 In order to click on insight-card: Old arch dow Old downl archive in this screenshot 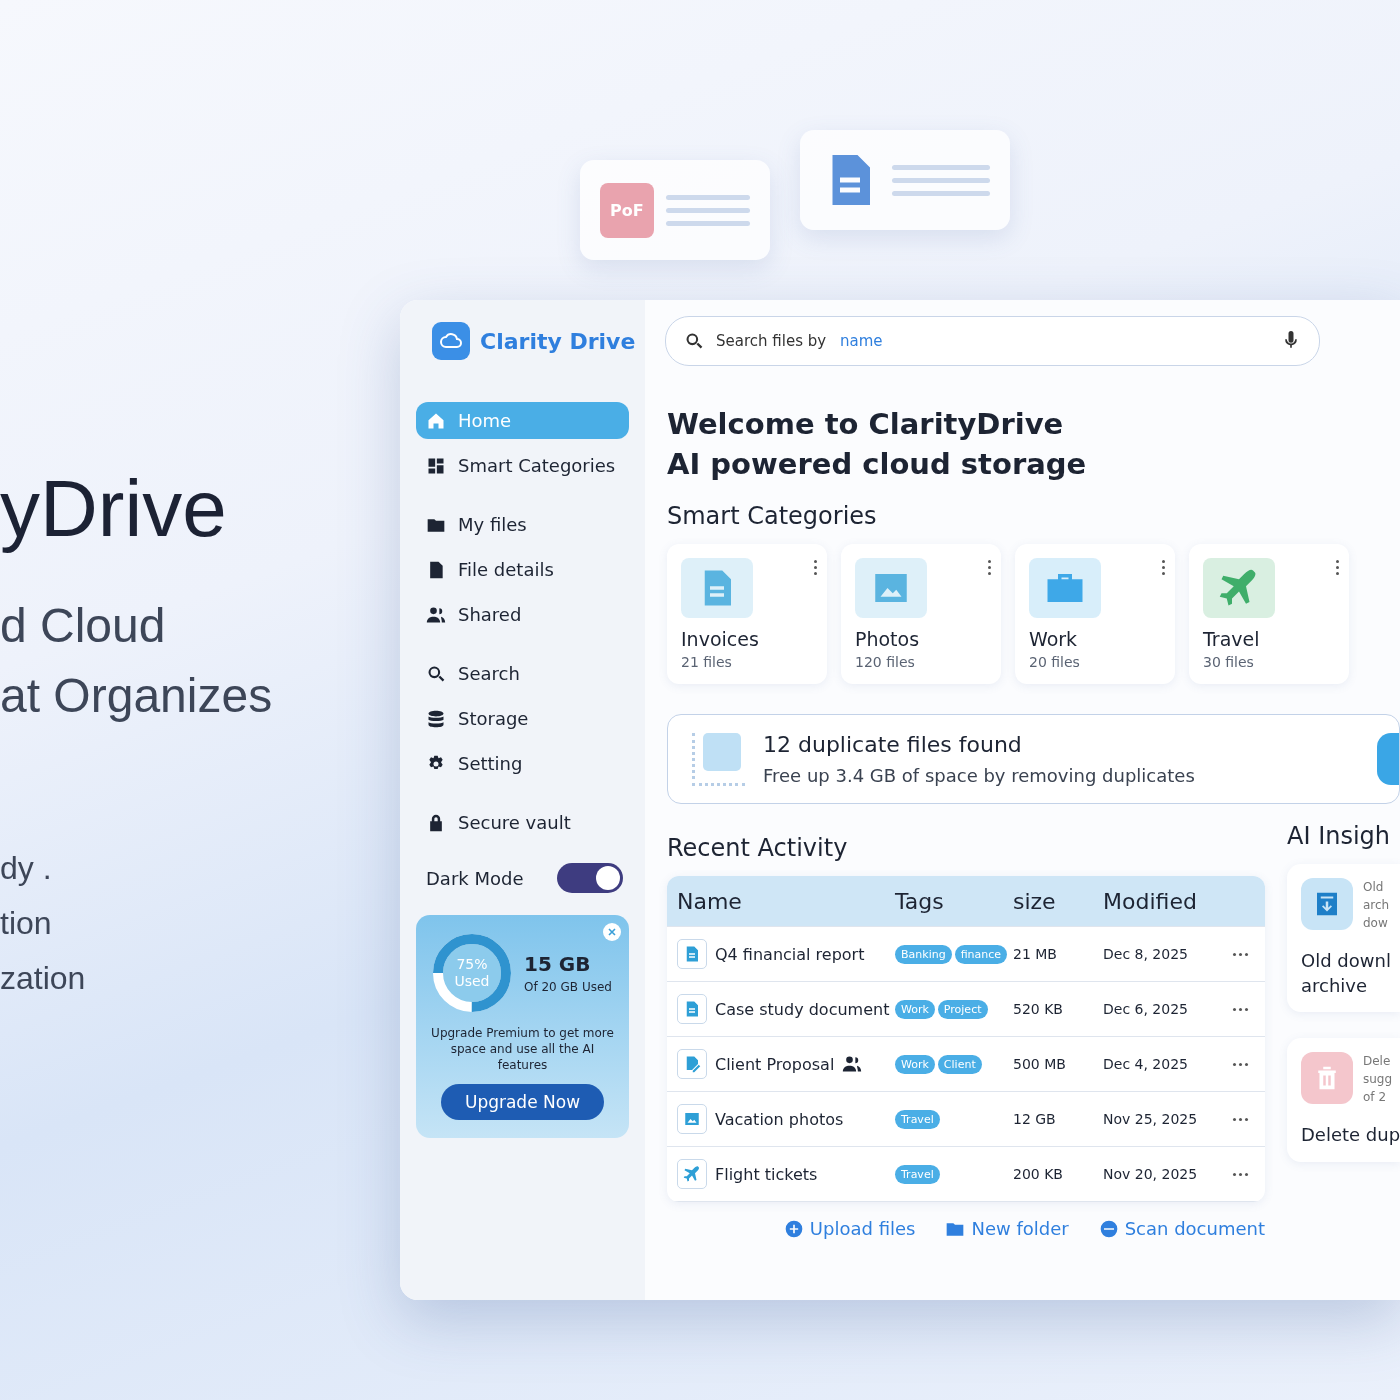, I will do `click(1343, 938)`.